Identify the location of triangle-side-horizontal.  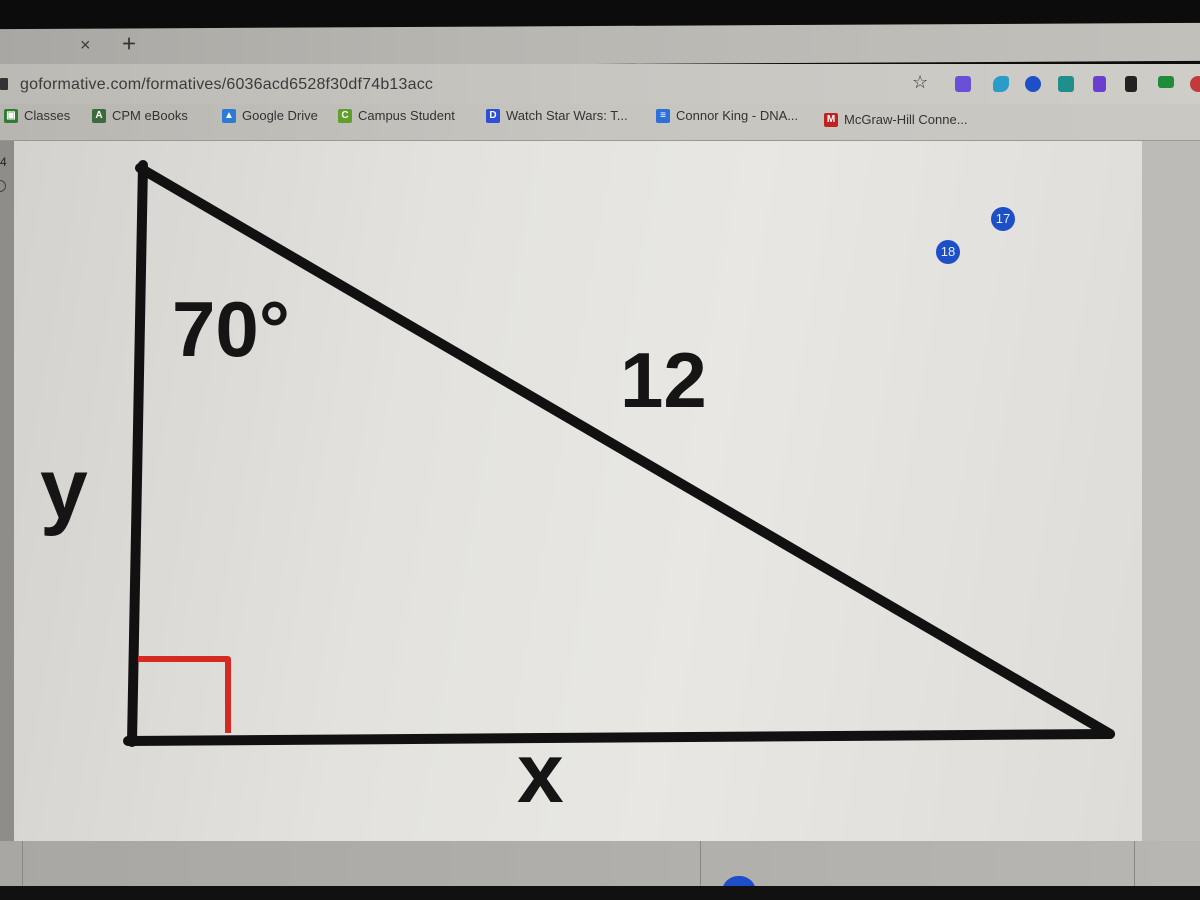
(619, 737).